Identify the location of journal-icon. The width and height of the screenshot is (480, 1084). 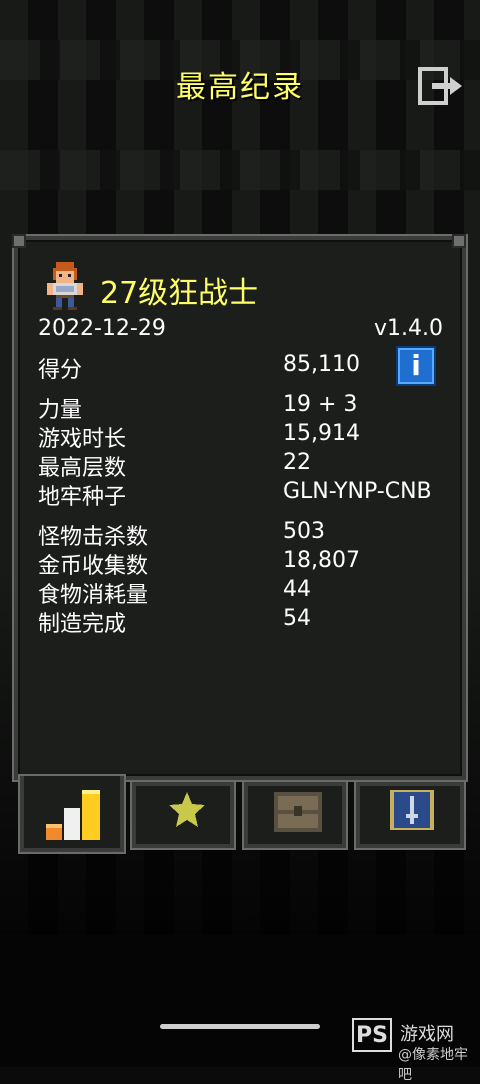
(412, 810).